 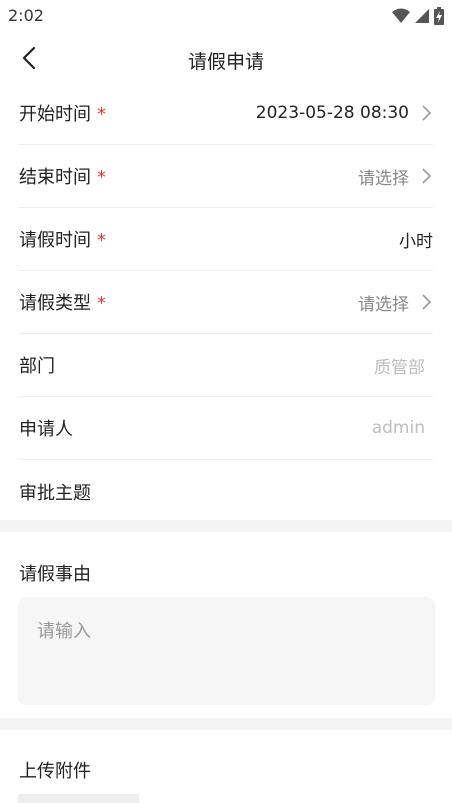 I want to click on department-label: 部门, so click(x=37, y=366).